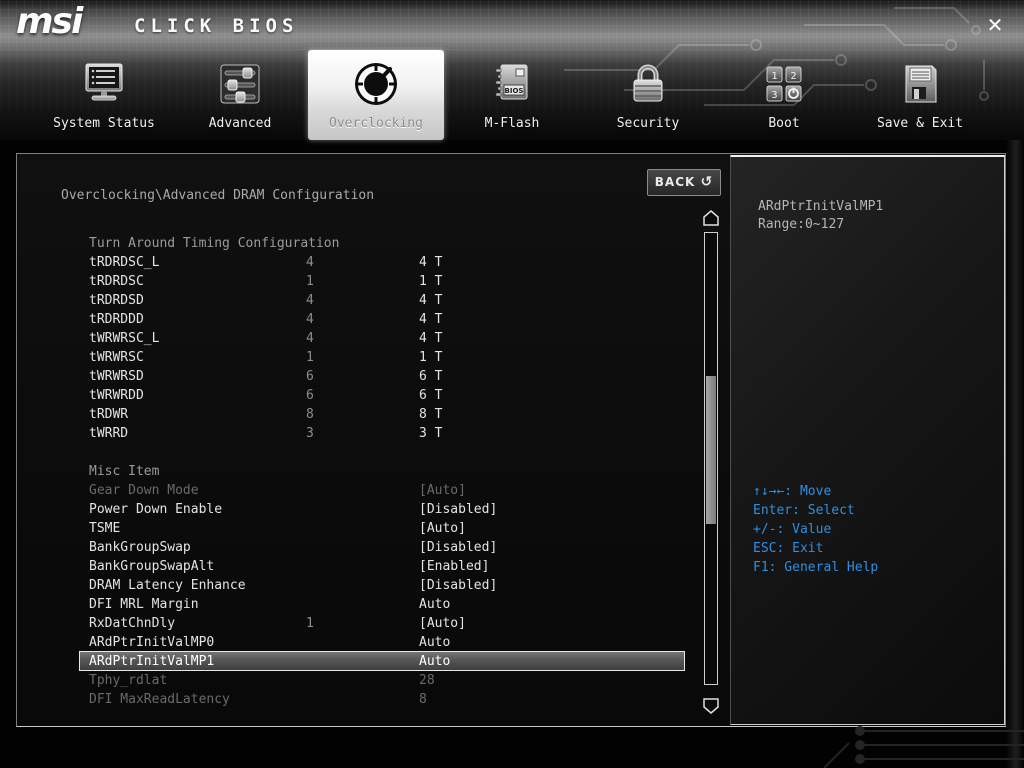 This screenshot has height=768, width=1024. What do you see at coordinates (367, 281) in the screenshot?
I see `setting-row-tRDRDSC: tRDRDSC 1 1 T` at bounding box center [367, 281].